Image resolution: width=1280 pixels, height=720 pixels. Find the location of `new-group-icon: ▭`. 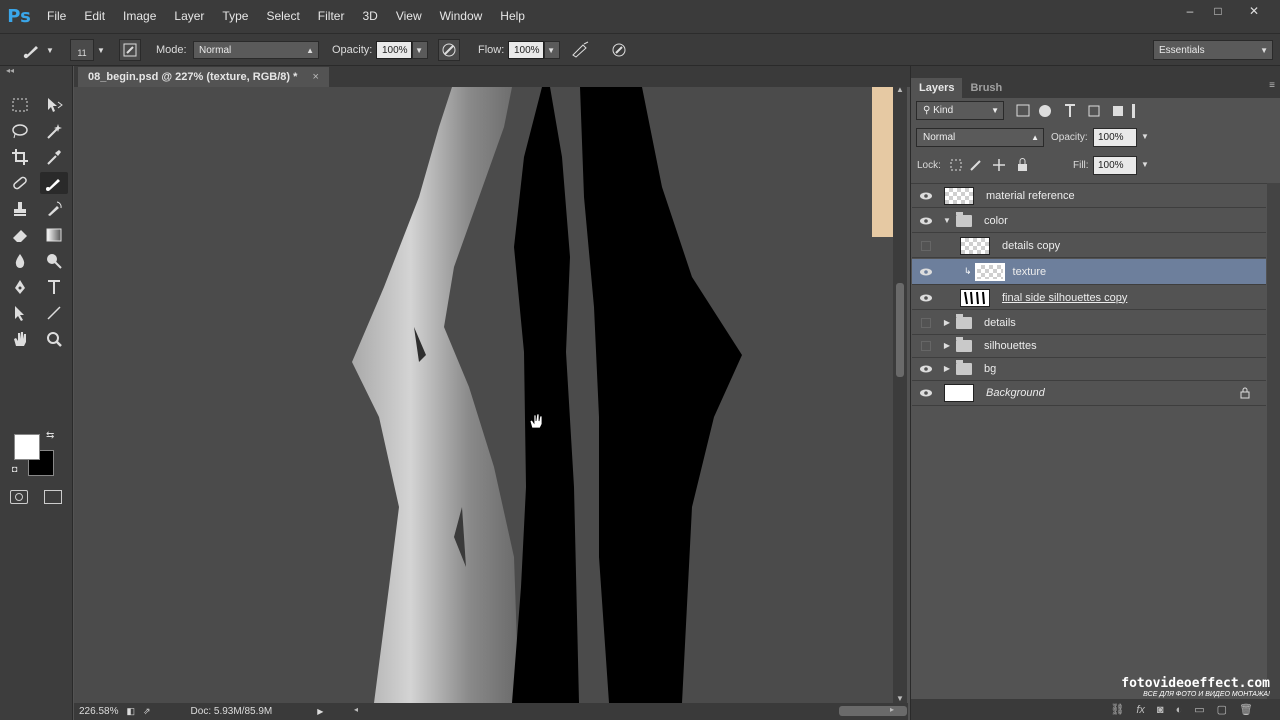

new-group-icon: ▭ is located at coordinates (1199, 709).